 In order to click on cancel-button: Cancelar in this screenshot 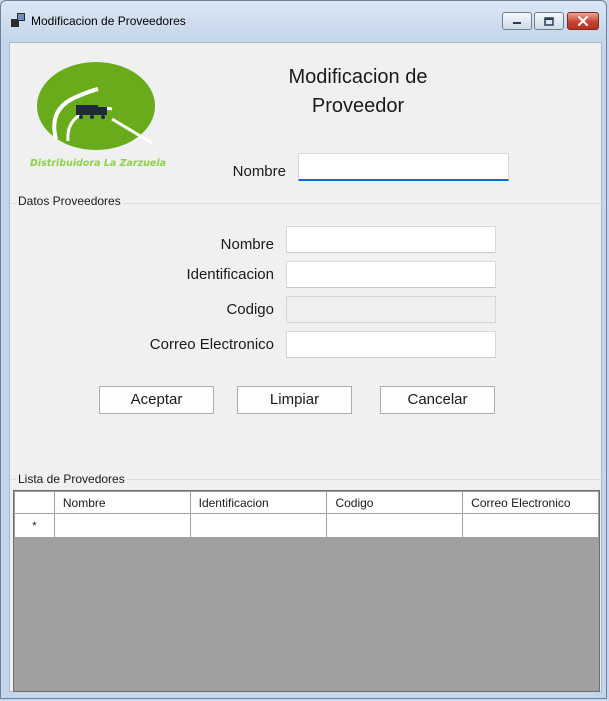, I will do `click(437, 400)`.